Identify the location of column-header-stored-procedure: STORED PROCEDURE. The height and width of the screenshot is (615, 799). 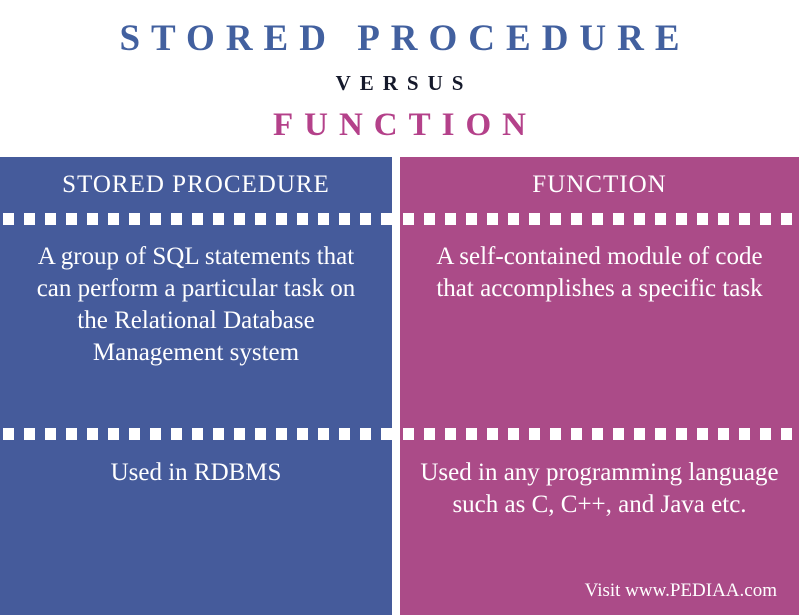
(196, 184).